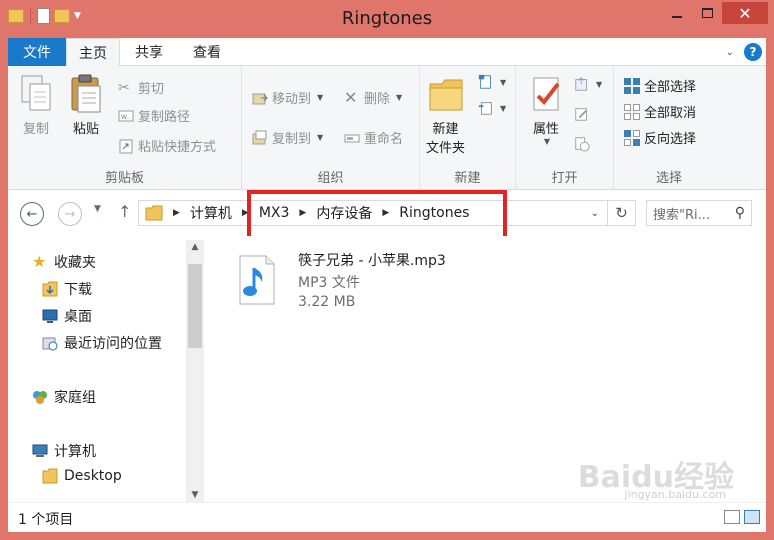 The width and height of the screenshot is (774, 540). I want to click on new-item-icon, so click(484, 81).